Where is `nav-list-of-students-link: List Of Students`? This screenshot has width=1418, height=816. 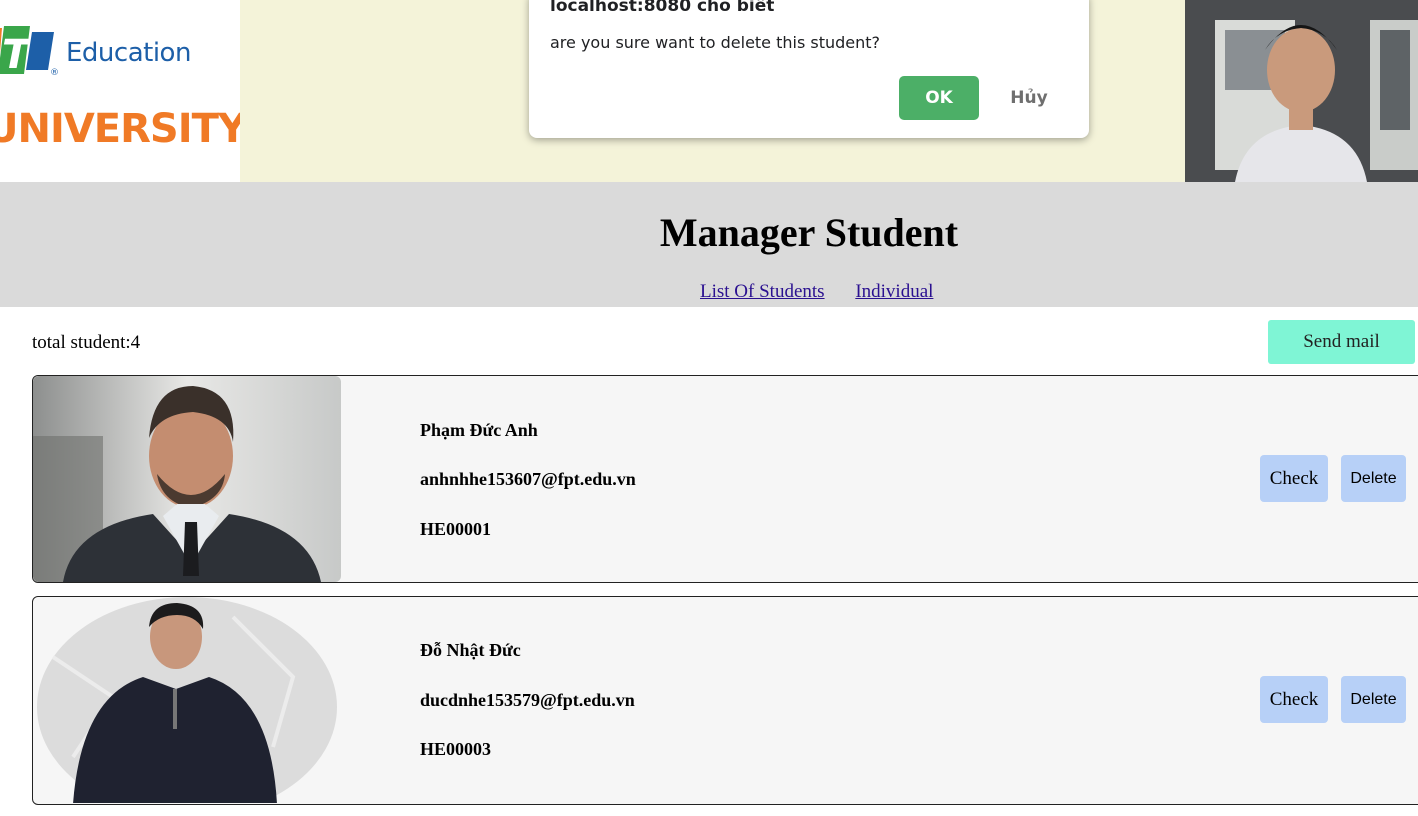 nav-list-of-students-link: List Of Students is located at coordinates (762, 291).